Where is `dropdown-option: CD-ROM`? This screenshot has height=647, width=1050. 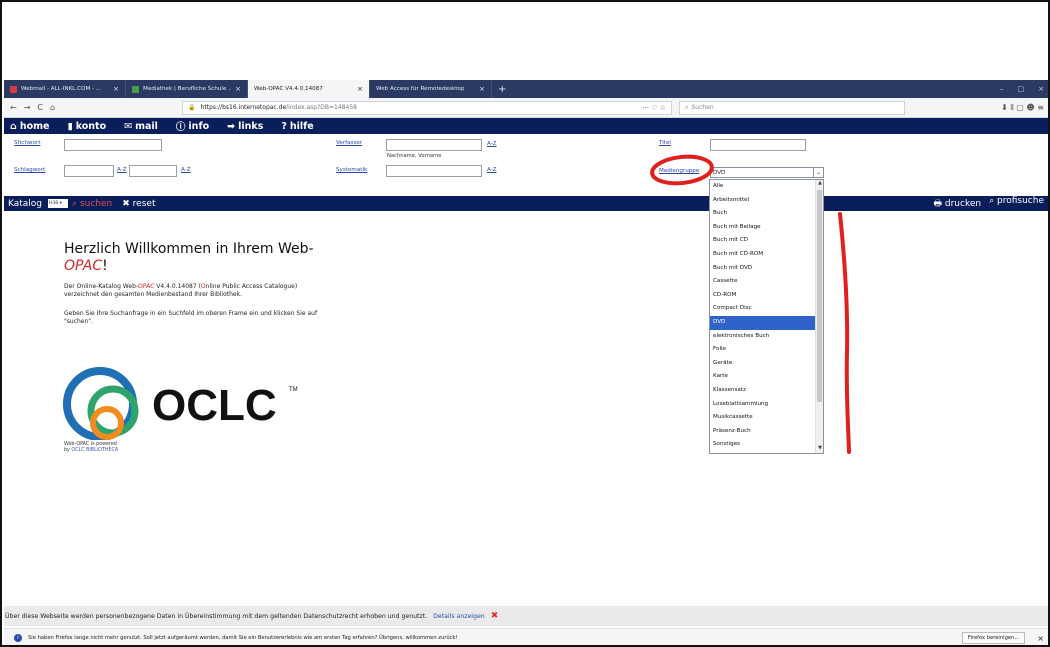 dropdown-option: CD-ROM is located at coordinates (766, 296).